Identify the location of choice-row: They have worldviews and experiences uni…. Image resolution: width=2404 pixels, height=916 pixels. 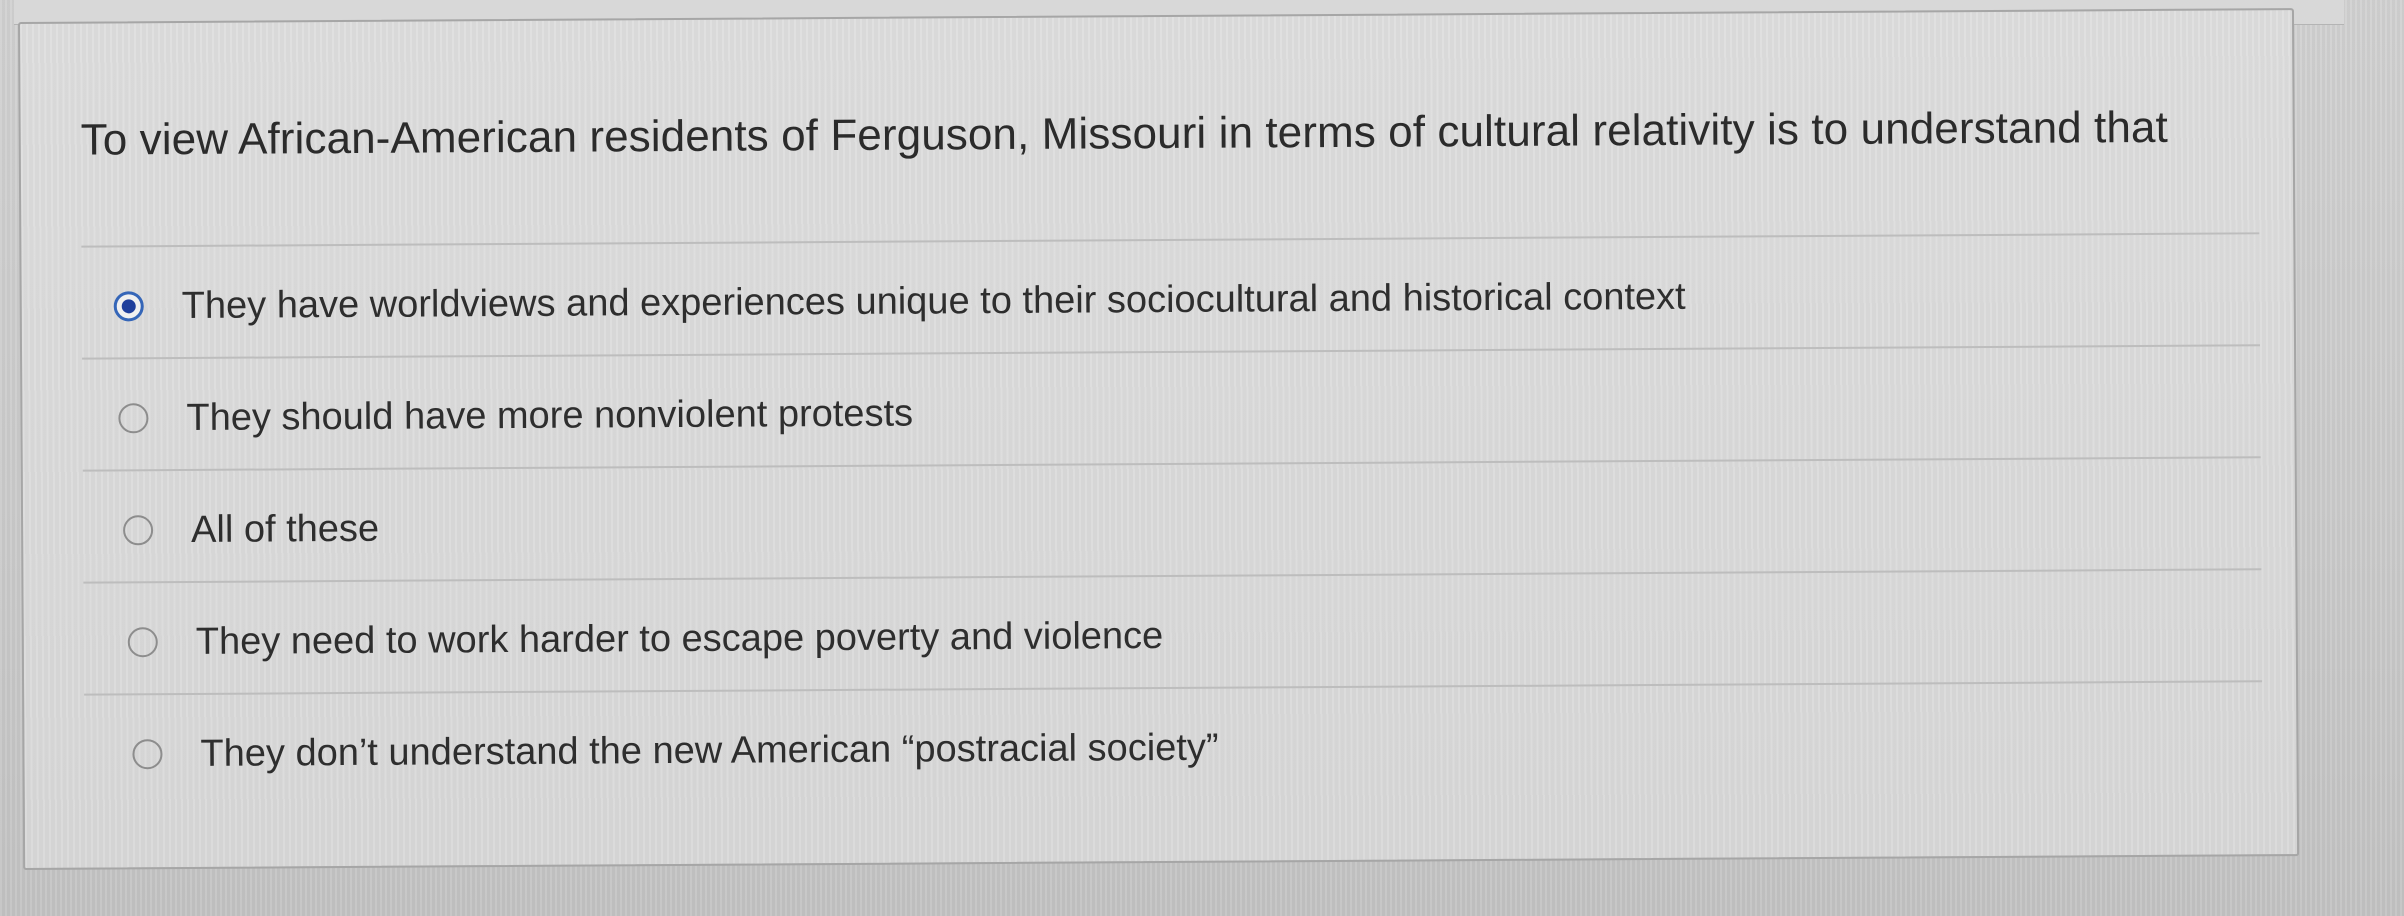
(1171, 295).